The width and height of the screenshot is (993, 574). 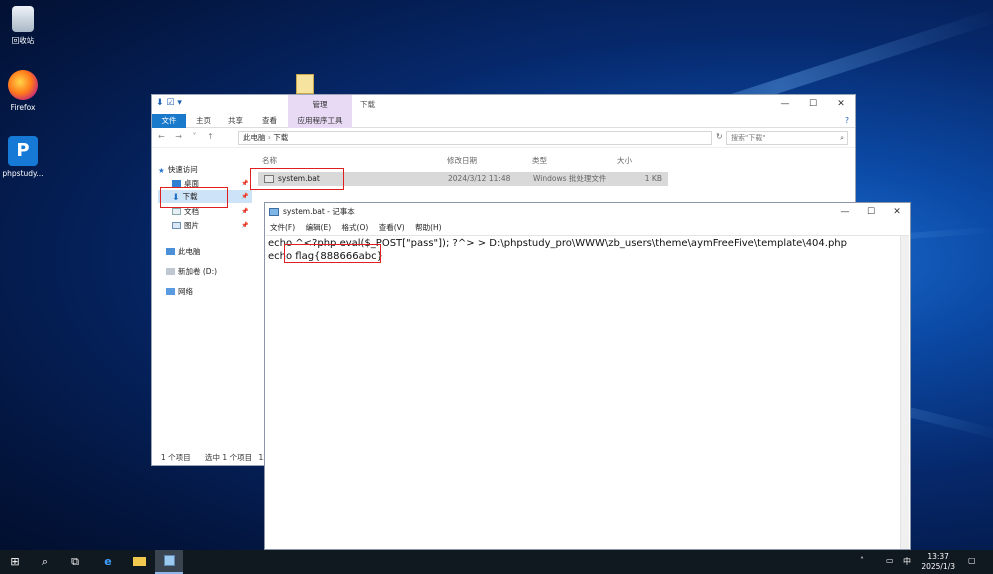 What do you see at coordinates (570, 178) in the screenshot?
I see `file-type: Windows 批处理文件` at bounding box center [570, 178].